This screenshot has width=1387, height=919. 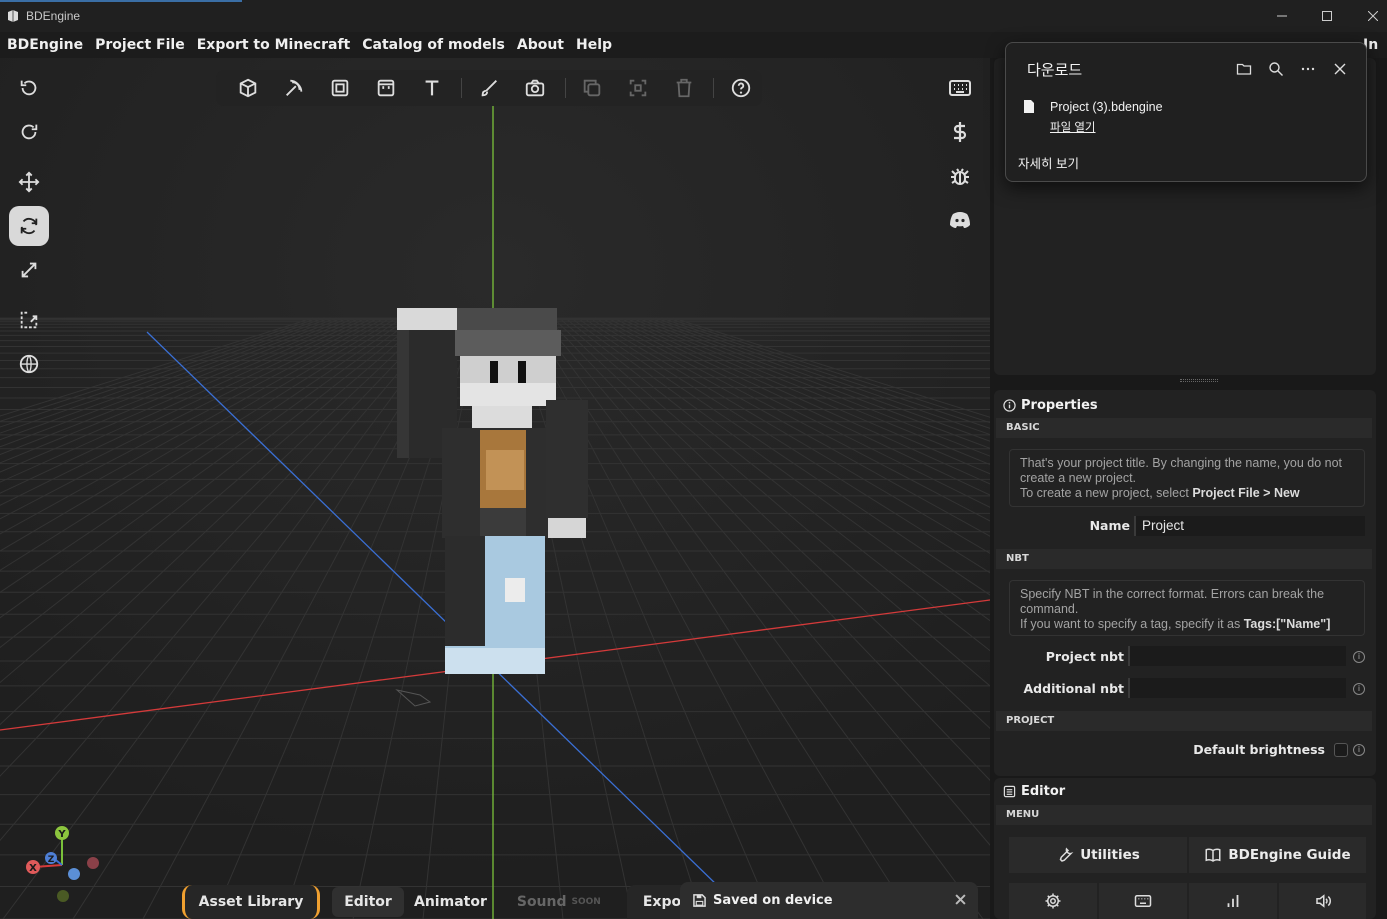 What do you see at coordinates (1199, 380) in the screenshot?
I see `resize-handle` at bounding box center [1199, 380].